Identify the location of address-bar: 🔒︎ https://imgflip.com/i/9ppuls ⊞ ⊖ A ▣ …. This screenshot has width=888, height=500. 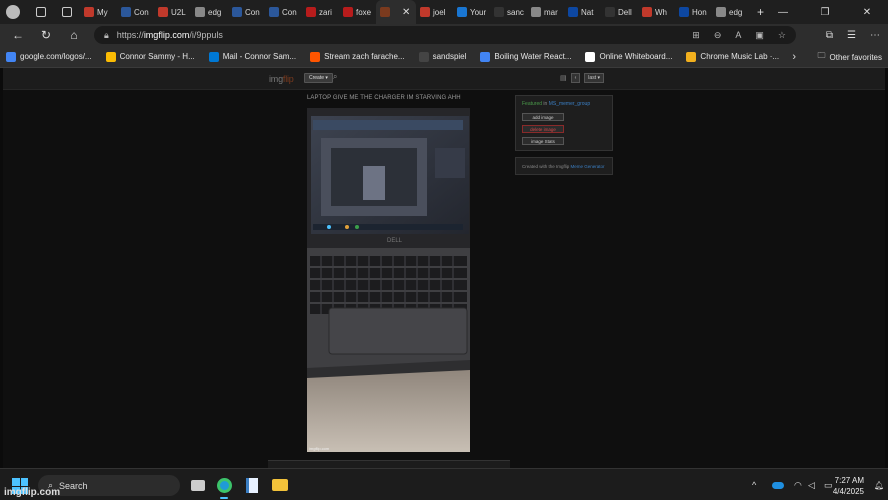
(445, 35).